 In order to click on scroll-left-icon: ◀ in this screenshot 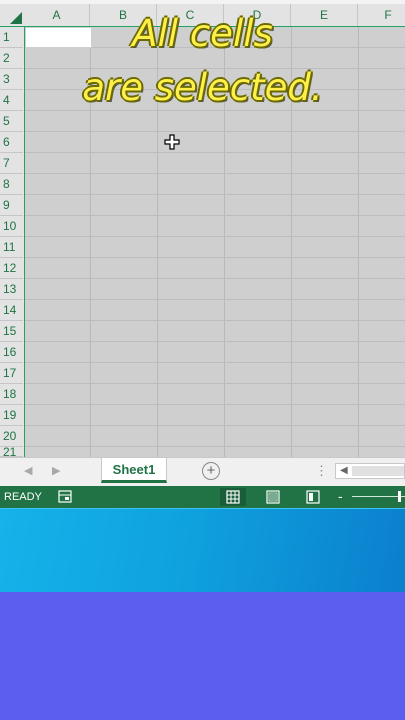, I will do `click(344, 471)`.